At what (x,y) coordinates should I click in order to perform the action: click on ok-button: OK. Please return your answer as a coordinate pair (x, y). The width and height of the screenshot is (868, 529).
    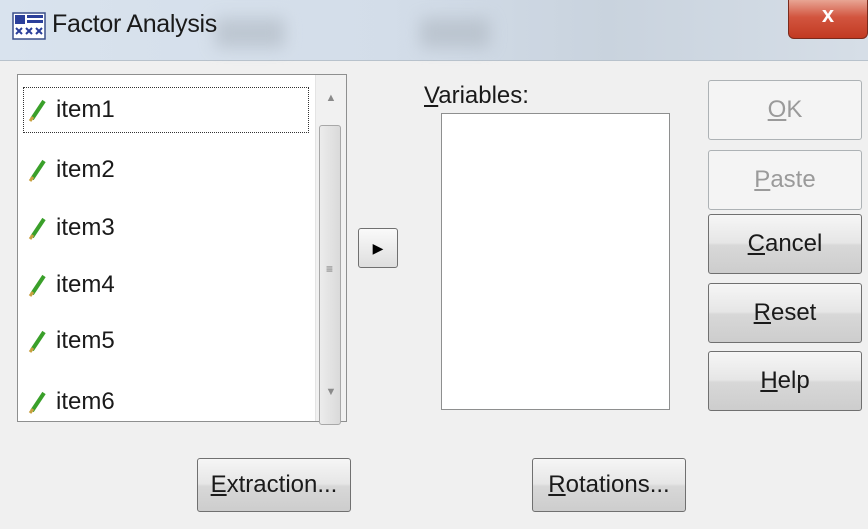
    Looking at the image, I should click on (785, 110).